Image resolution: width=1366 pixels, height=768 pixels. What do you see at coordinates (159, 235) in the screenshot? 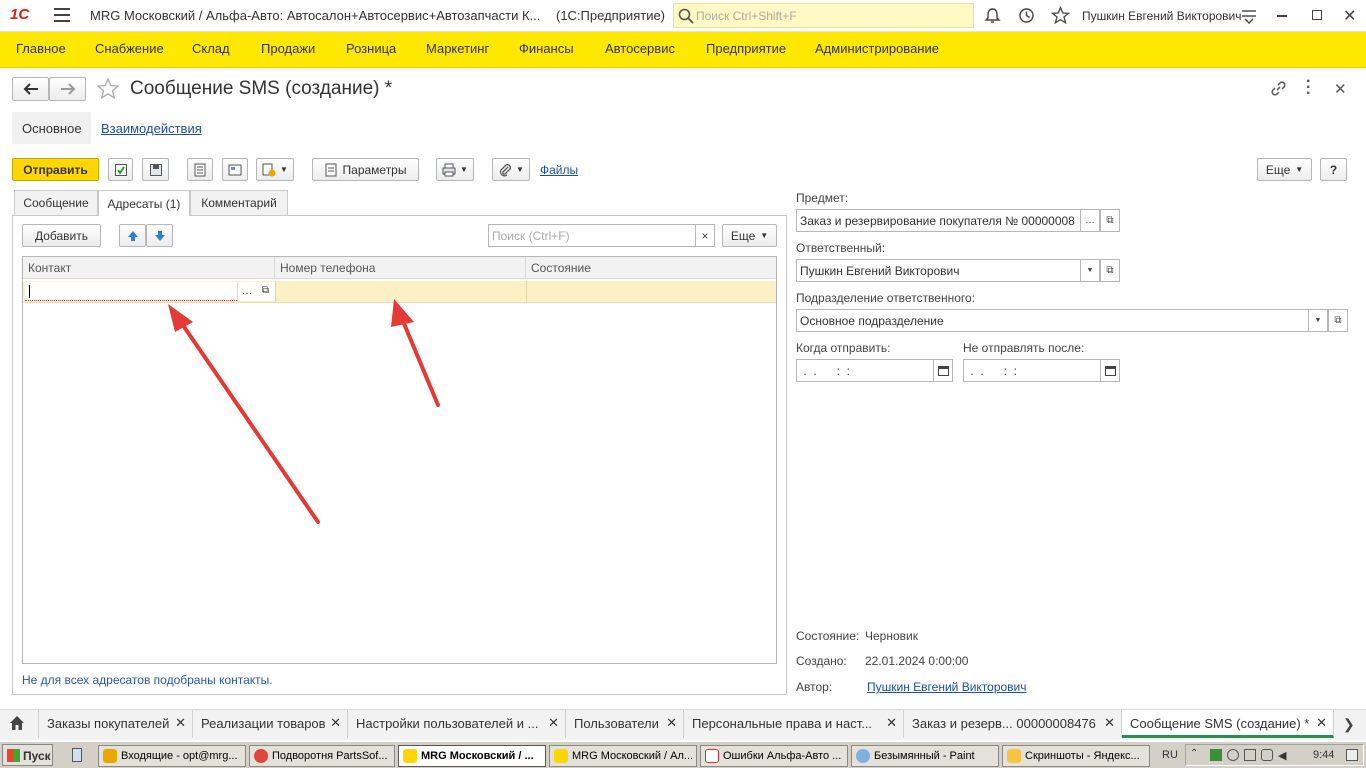
I see `move-down-button` at bounding box center [159, 235].